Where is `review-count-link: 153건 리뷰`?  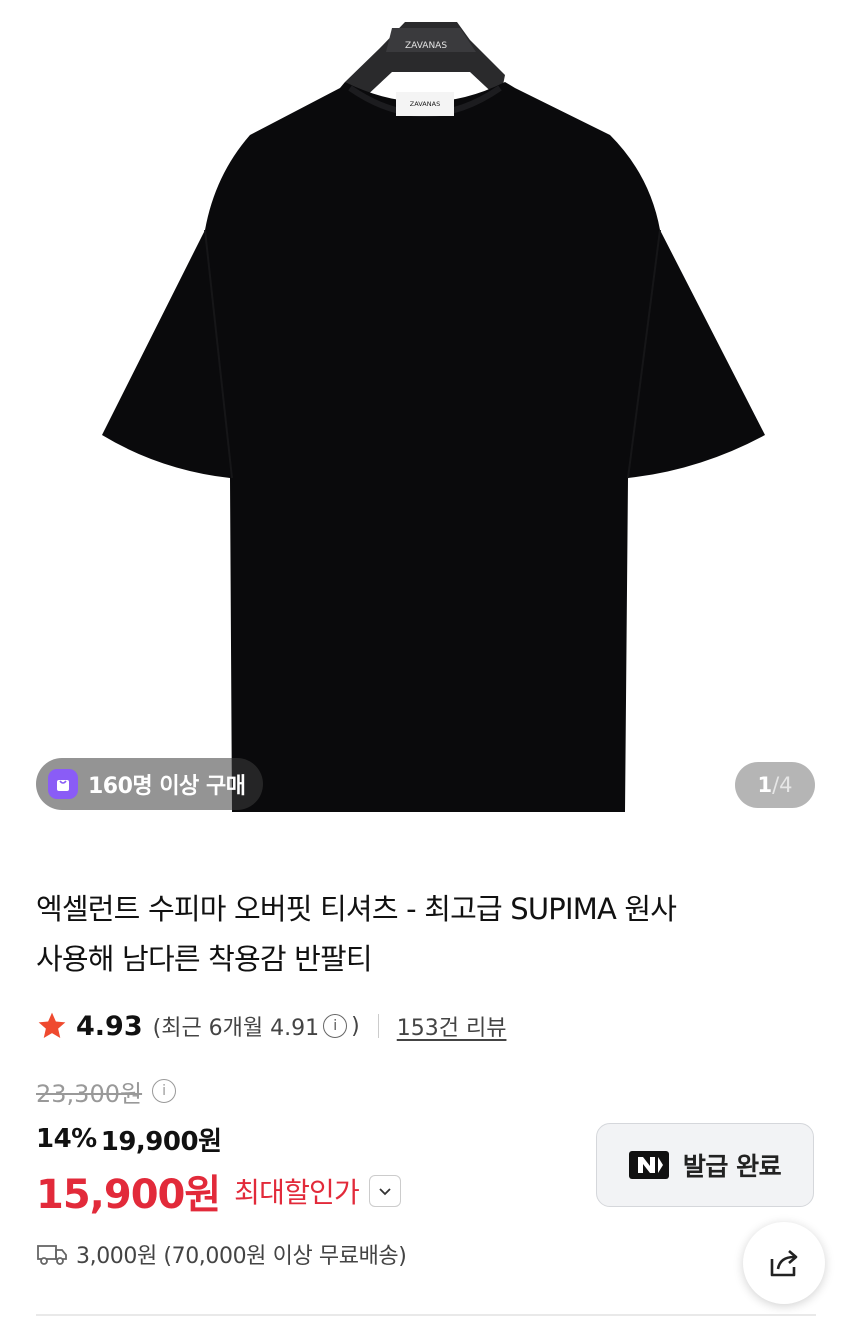
review-count-link: 153건 리뷰 is located at coordinates (452, 1026).